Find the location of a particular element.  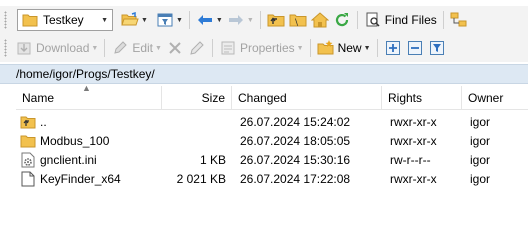

new-label: New is located at coordinates (349, 48).